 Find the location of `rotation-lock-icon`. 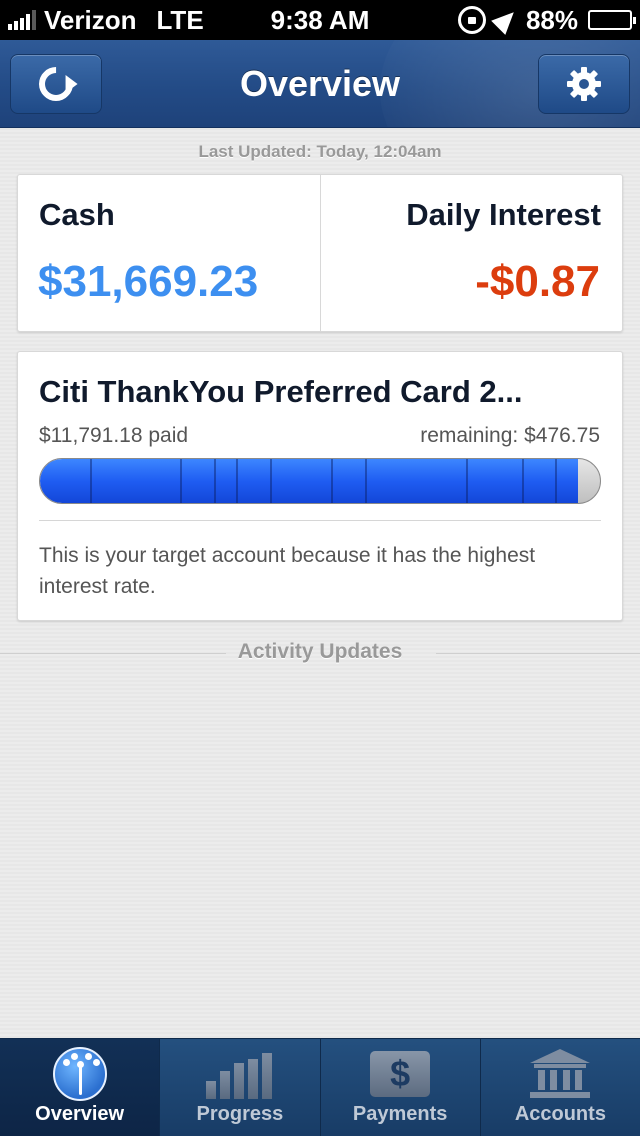

rotation-lock-icon is located at coordinates (471, 20).